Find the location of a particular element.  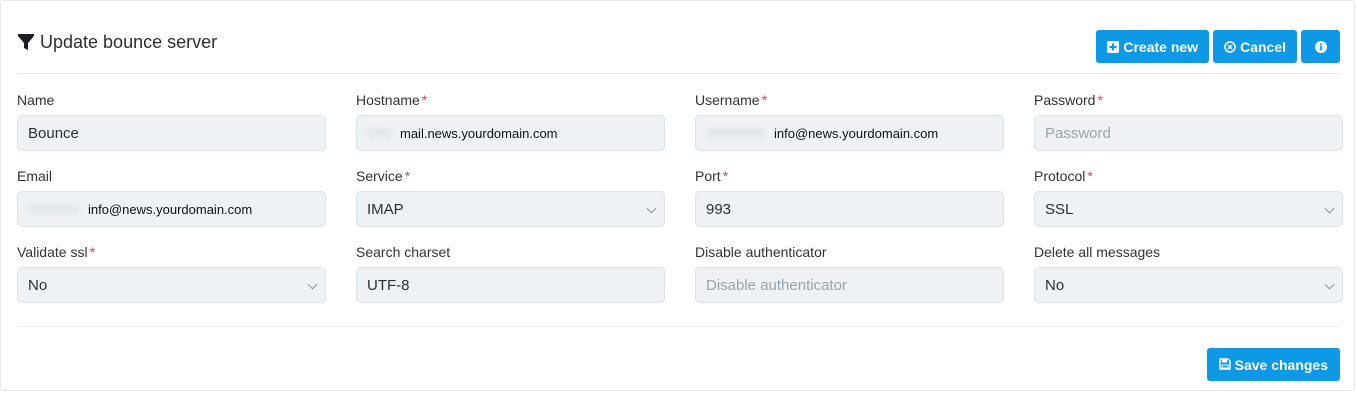

disable-authenticator-label: Disable authenticator is located at coordinates (761, 252).